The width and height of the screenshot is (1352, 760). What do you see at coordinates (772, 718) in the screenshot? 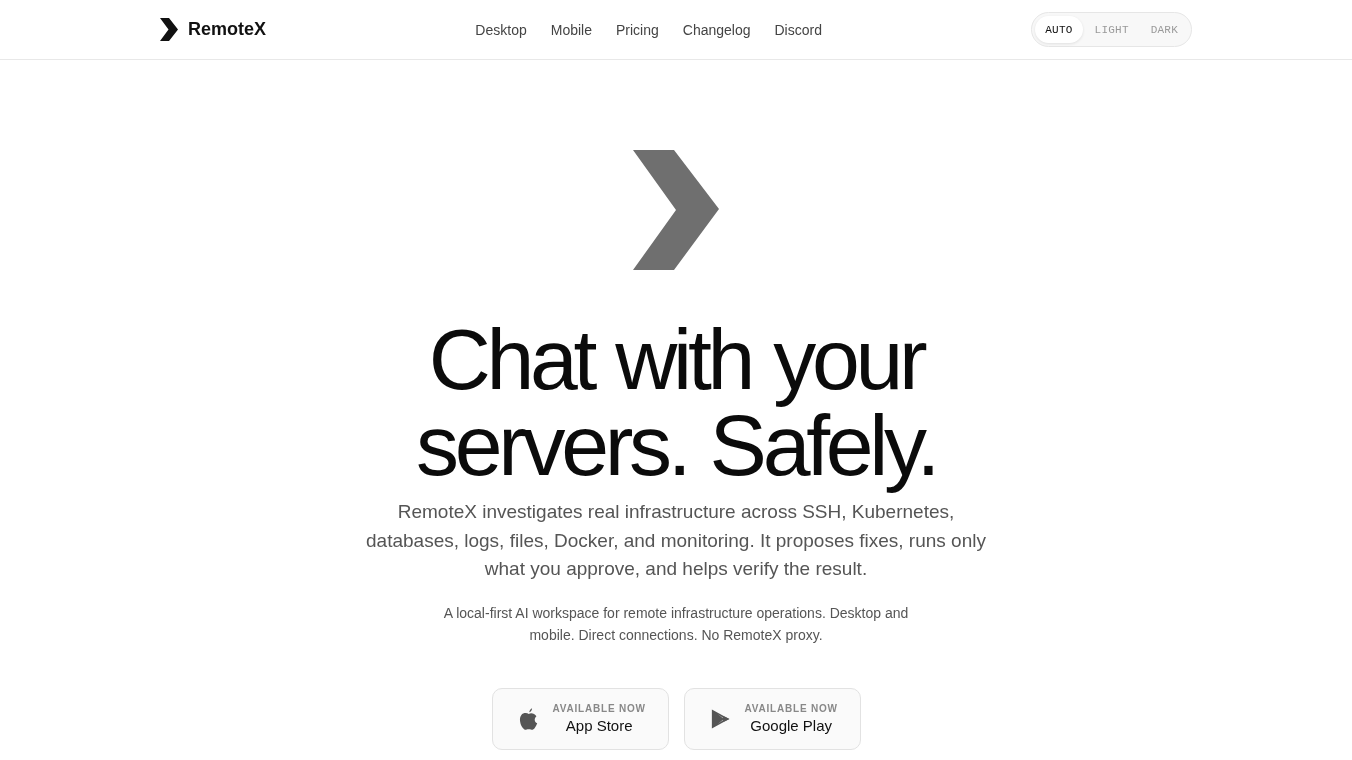
I see `google-play-button: AVAILABLE NOW Google Play` at bounding box center [772, 718].